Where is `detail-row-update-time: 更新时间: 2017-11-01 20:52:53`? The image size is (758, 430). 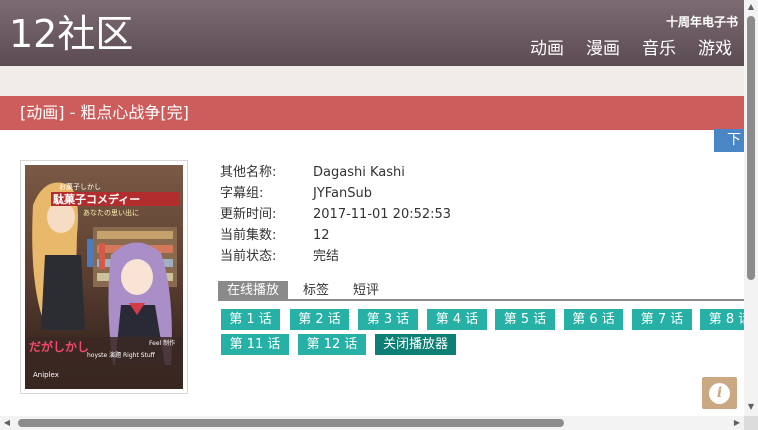
detail-row-update-time: 更新时间: 2017-11-01 20:52:53 is located at coordinates (335, 214).